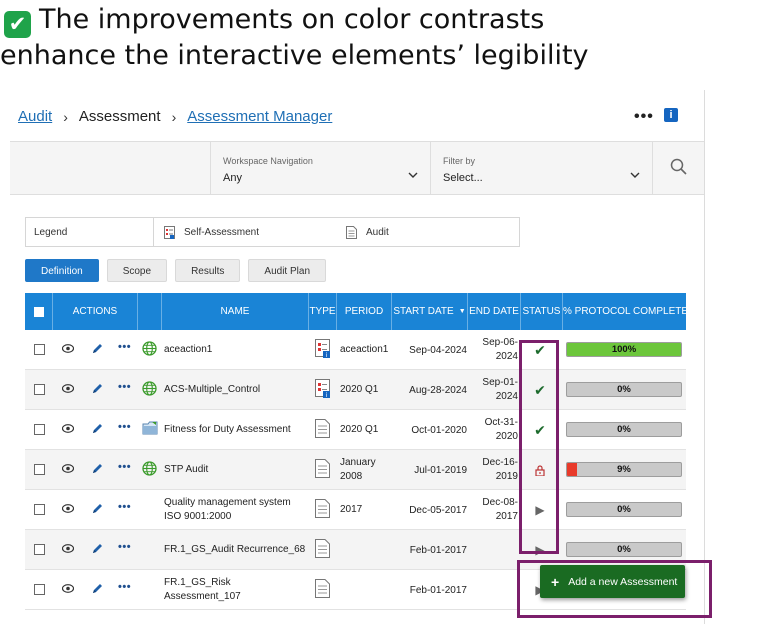 This screenshot has width=780, height=624. Describe the element at coordinates (614, 589) in the screenshot. I see `add-button-highlight-box` at that location.